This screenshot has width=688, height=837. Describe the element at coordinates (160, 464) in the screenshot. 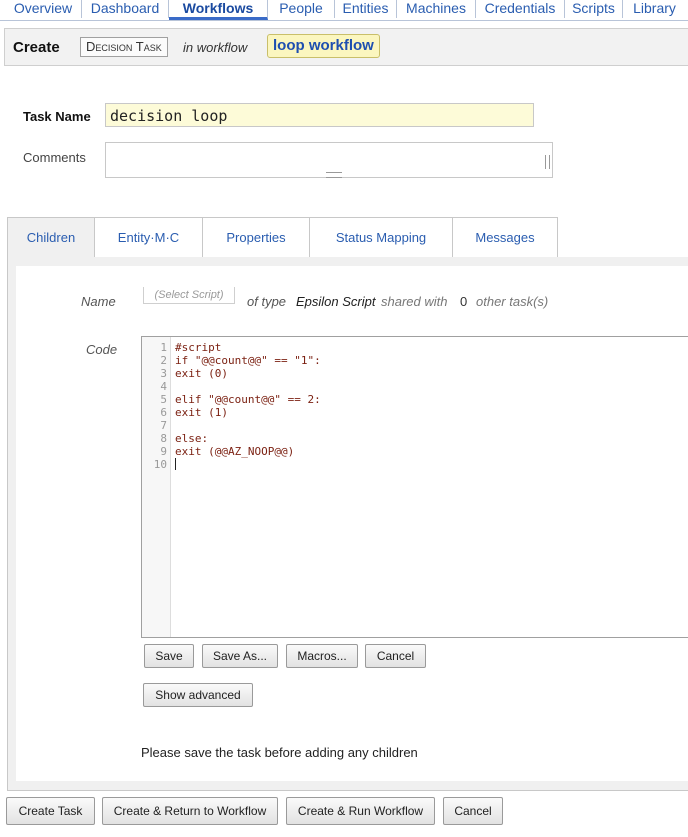

I see `line-number: 10` at that location.